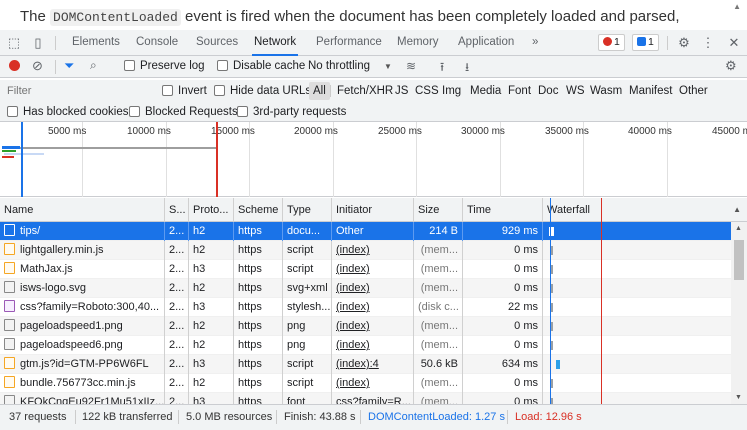  What do you see at coordinates (319, 91) in the screenshot?
I see `type-filter-all: All` at bounding box center [319, 91].